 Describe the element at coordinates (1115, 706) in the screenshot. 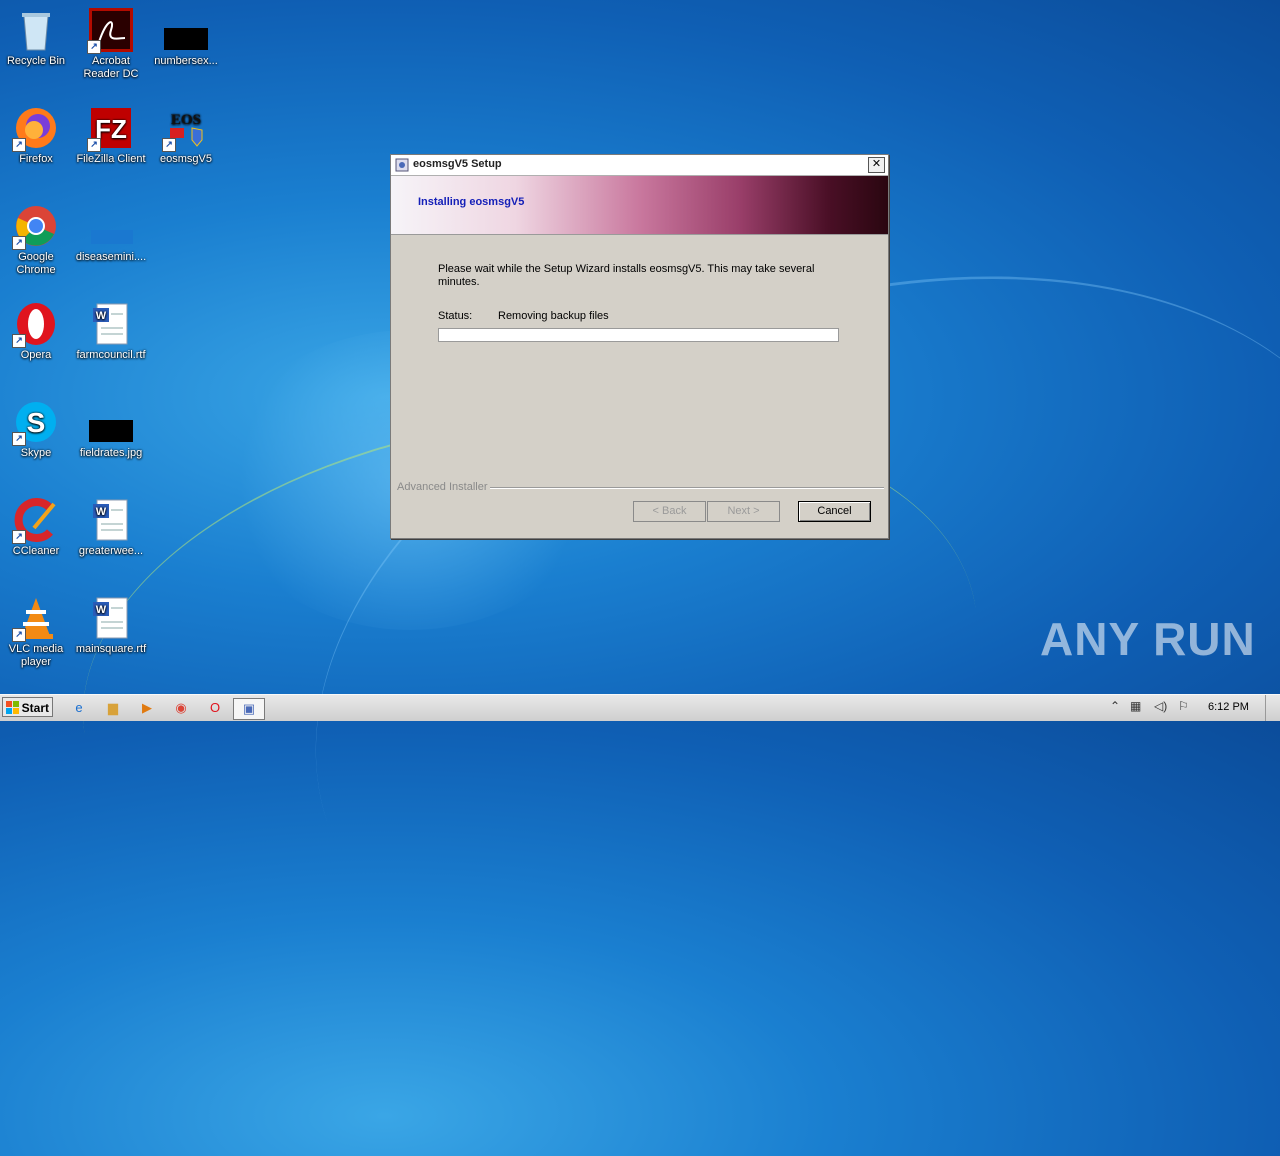

I see `show-hidden-icons-icon: ⌃` at that location.